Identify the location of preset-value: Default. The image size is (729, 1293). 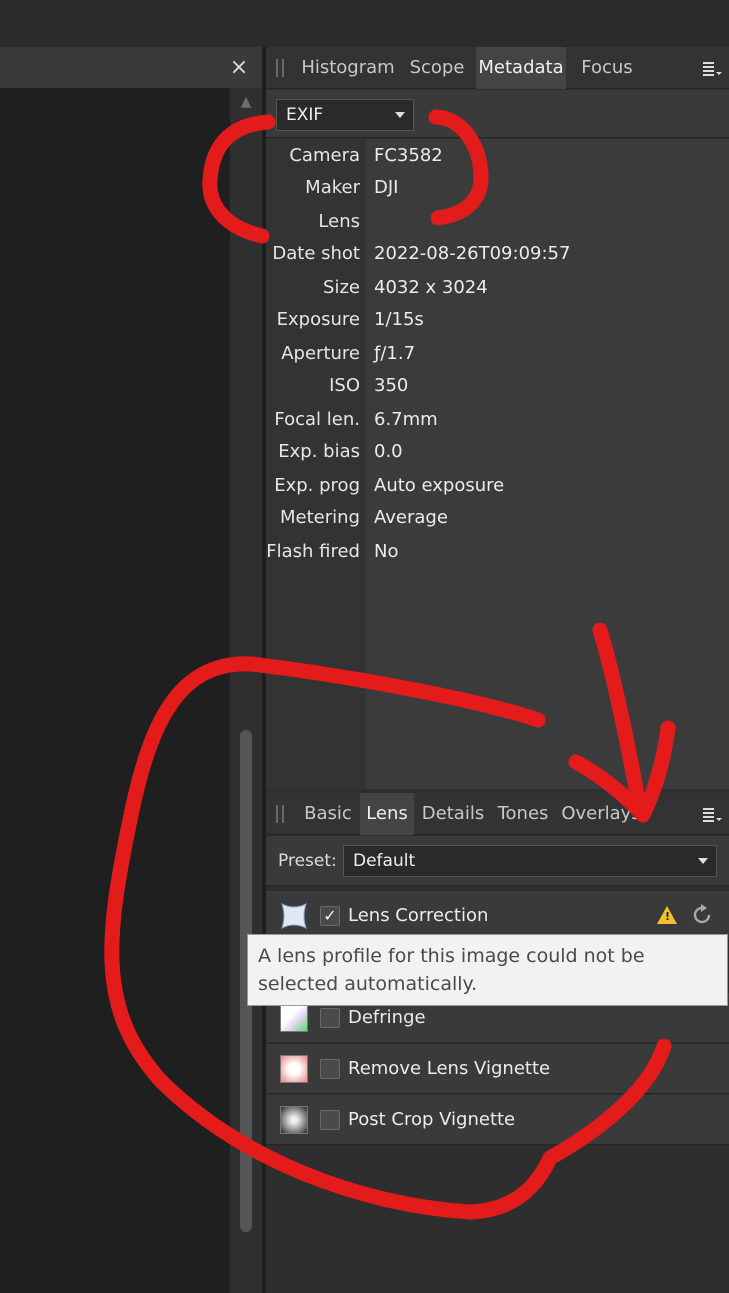
(384, 861).